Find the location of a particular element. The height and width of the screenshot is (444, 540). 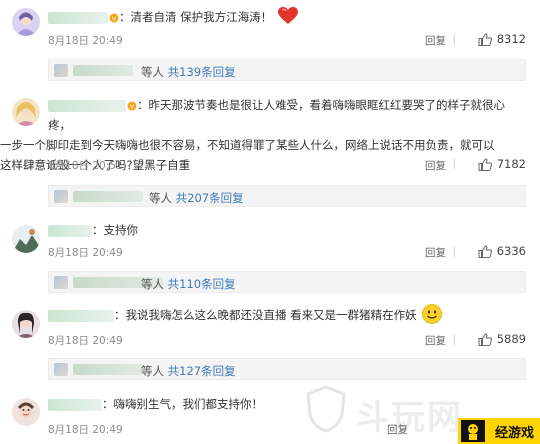

comment-text: ：支持你 is located at coordinates (115, 230).